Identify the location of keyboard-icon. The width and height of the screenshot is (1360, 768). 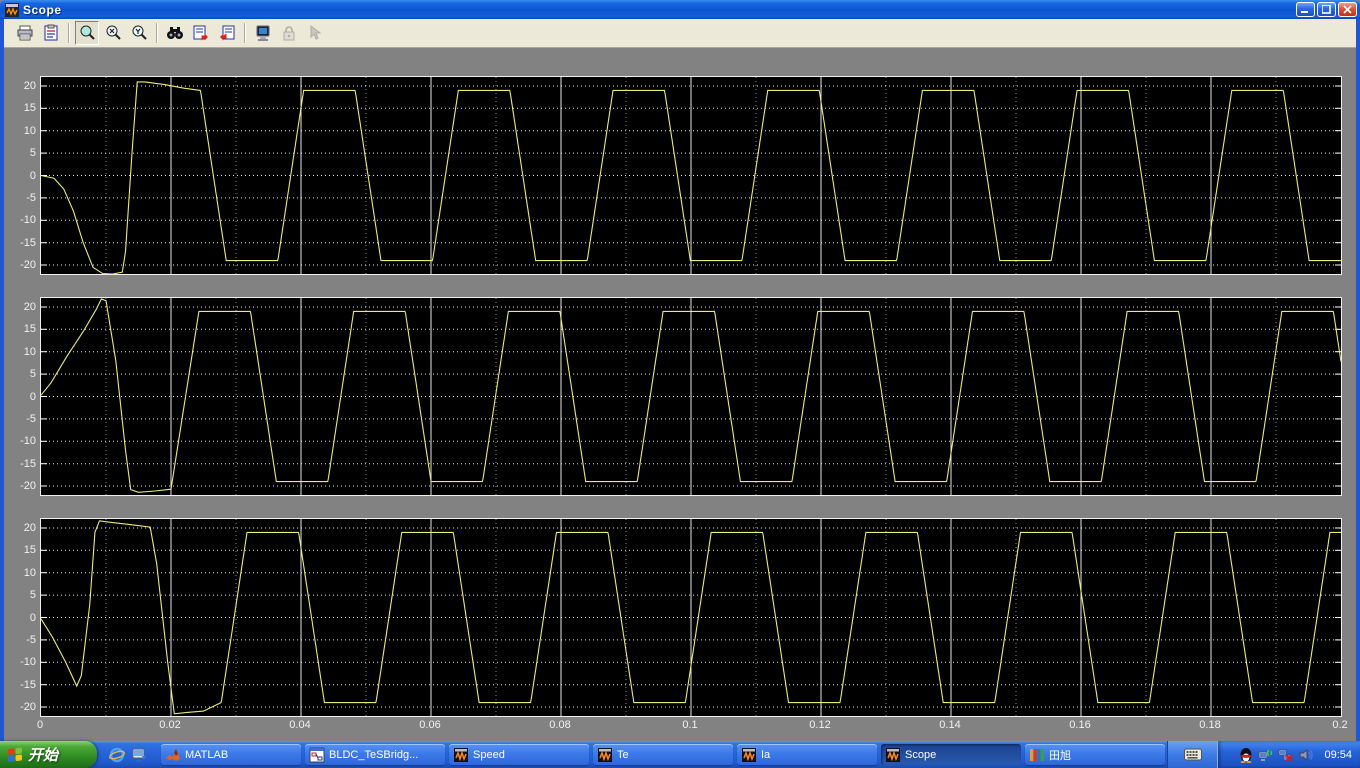
(1192, 754).